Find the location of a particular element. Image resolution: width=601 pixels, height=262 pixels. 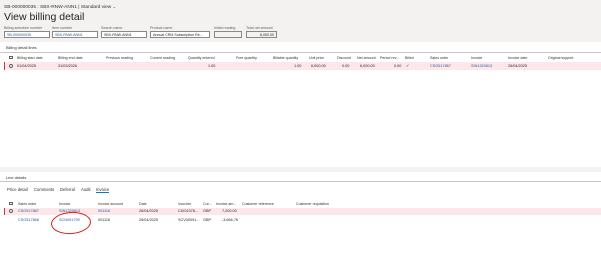

chevron-down-icon: ⌄ is located at coordinates (114, 6).